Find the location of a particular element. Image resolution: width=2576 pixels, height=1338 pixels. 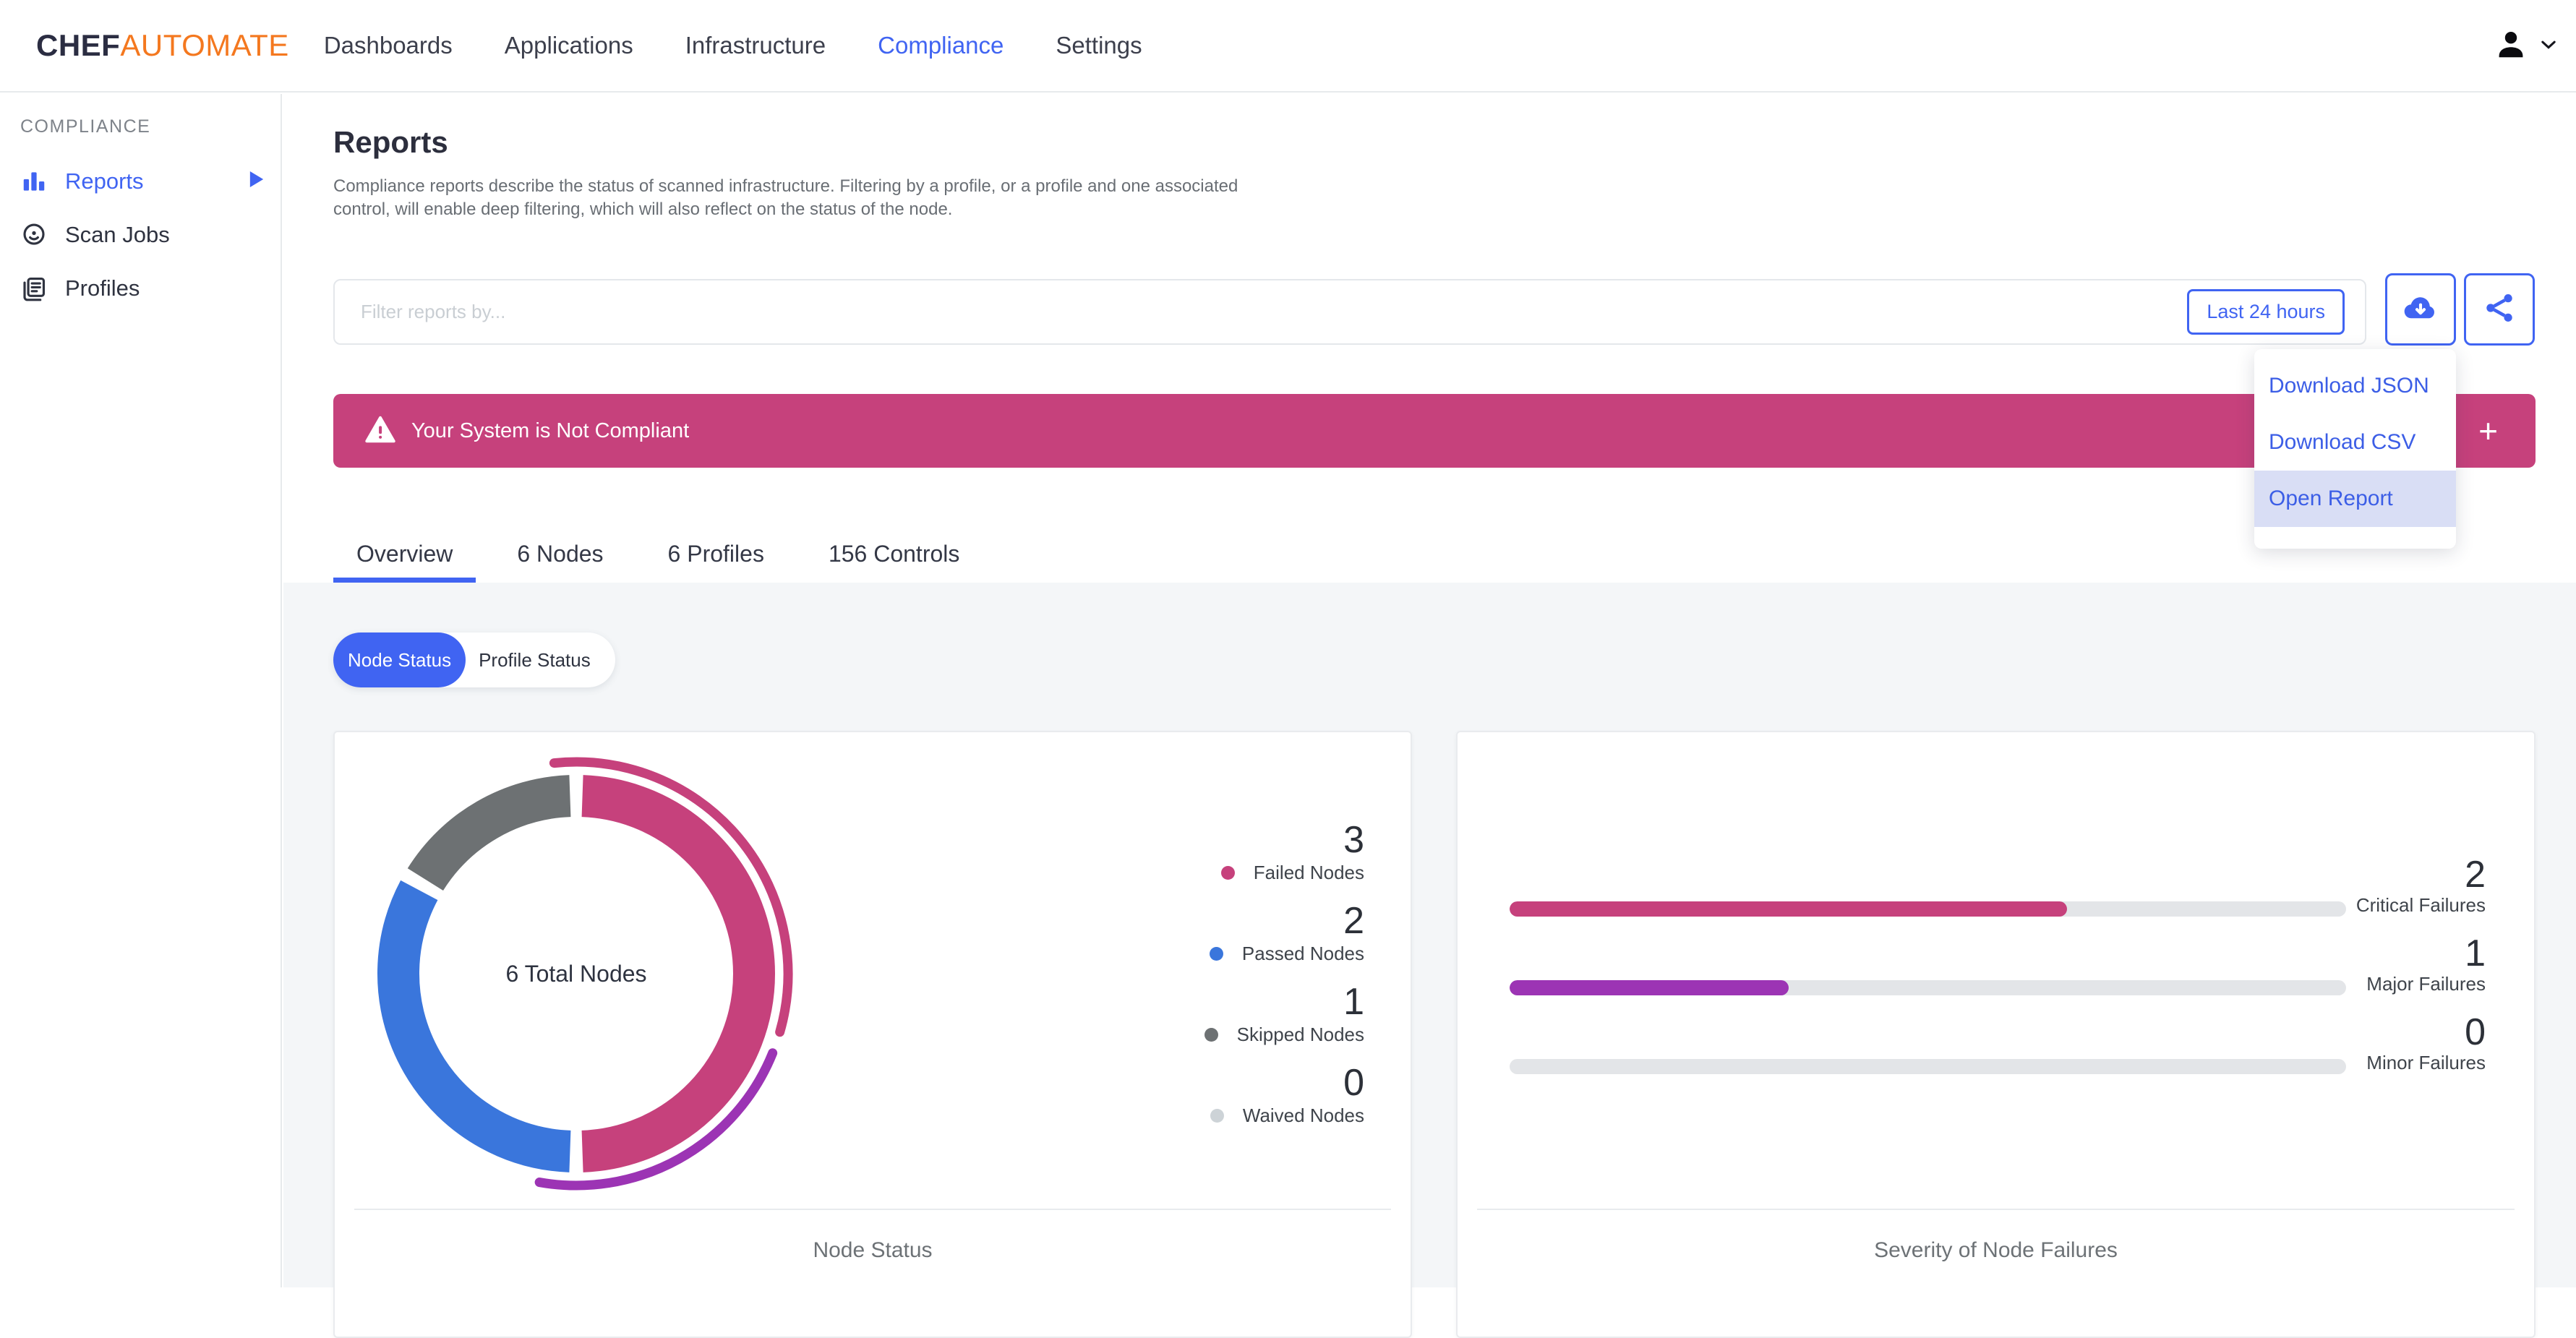

legend-item-passed: 2 Passed Nodes is located at coordinates (1284, 932).